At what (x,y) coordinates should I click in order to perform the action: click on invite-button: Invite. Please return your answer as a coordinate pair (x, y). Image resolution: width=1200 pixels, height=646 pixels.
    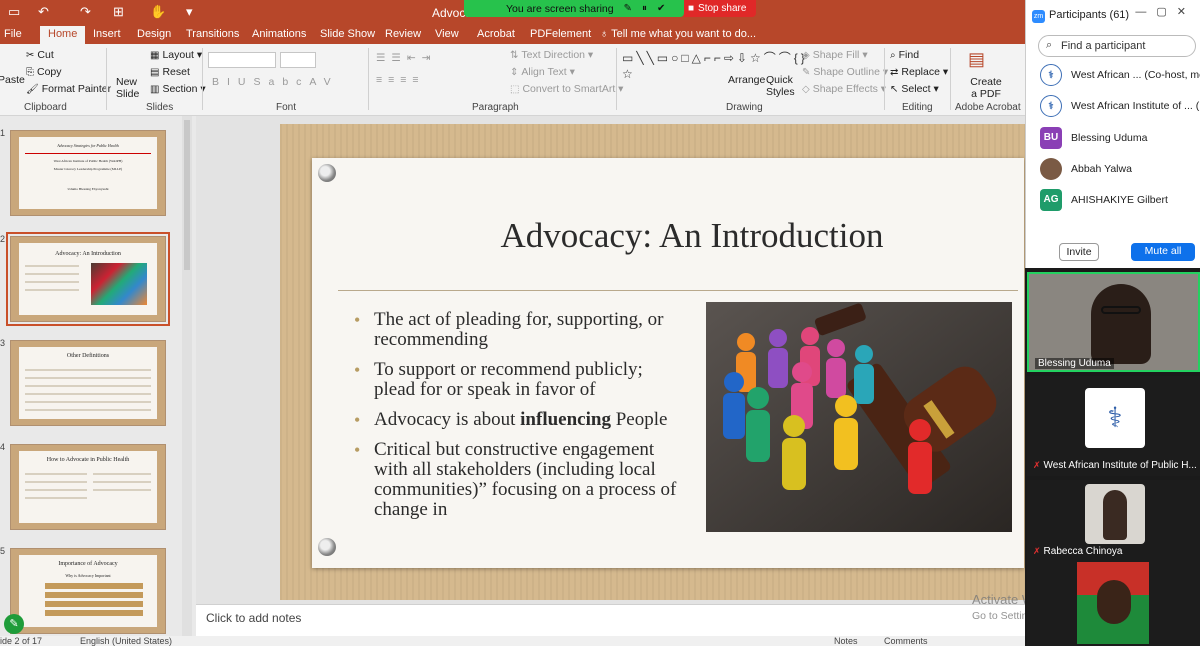
    Looking at the image, I should click on (1079, 252).